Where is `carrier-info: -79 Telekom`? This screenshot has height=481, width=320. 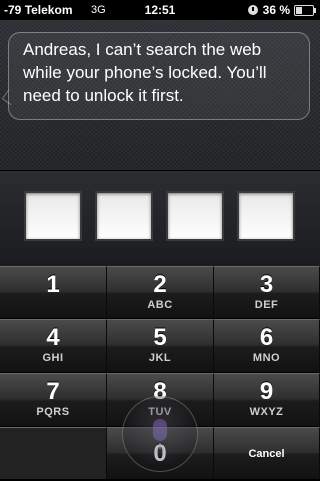
carrier-info: -79 Telekom is located at coordinates (38, 10).